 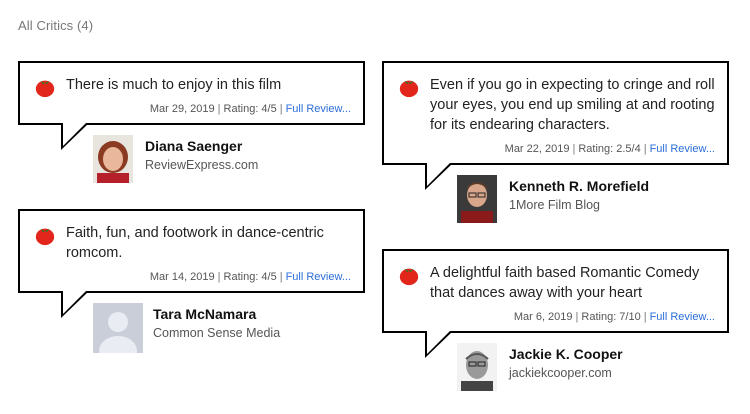 What do you see at coordinates (554, 205) in the screenshot?
I see `critic-publication: 1More Film Blog` at bounding box center [554, 205].